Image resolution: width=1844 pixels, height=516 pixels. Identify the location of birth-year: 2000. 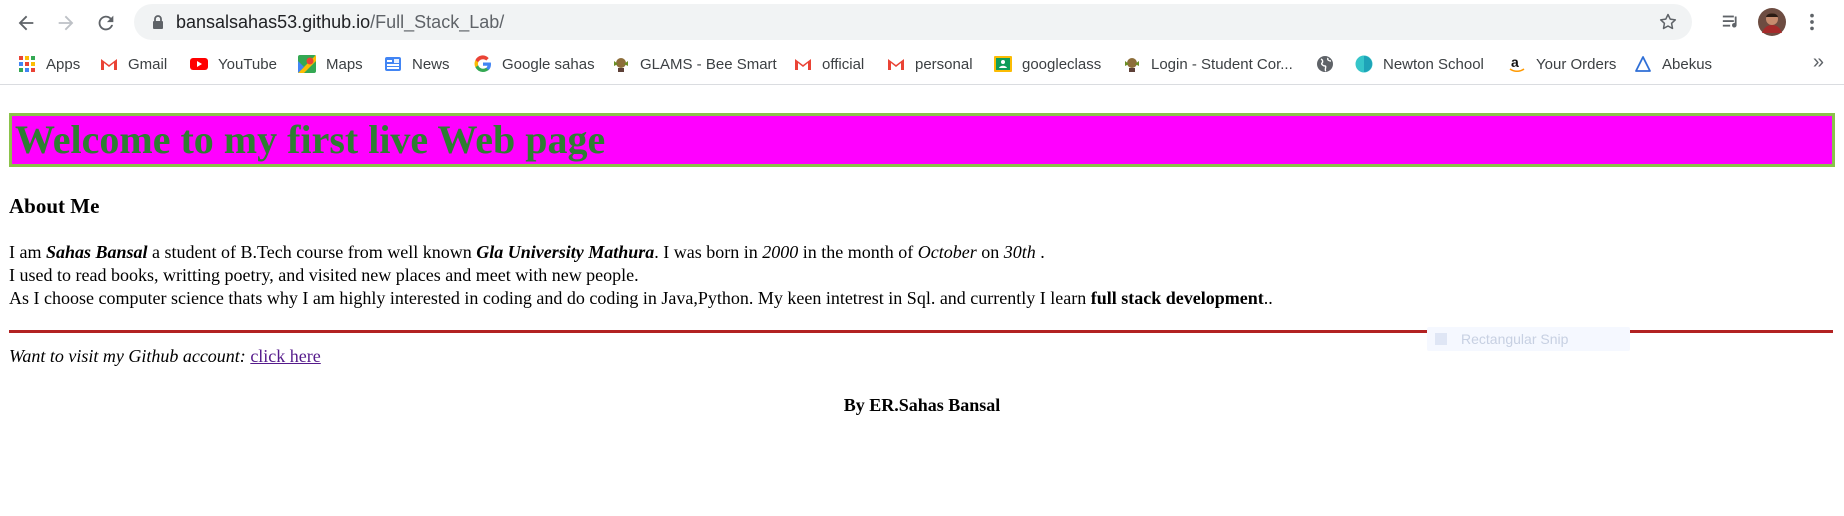
(780, 252).